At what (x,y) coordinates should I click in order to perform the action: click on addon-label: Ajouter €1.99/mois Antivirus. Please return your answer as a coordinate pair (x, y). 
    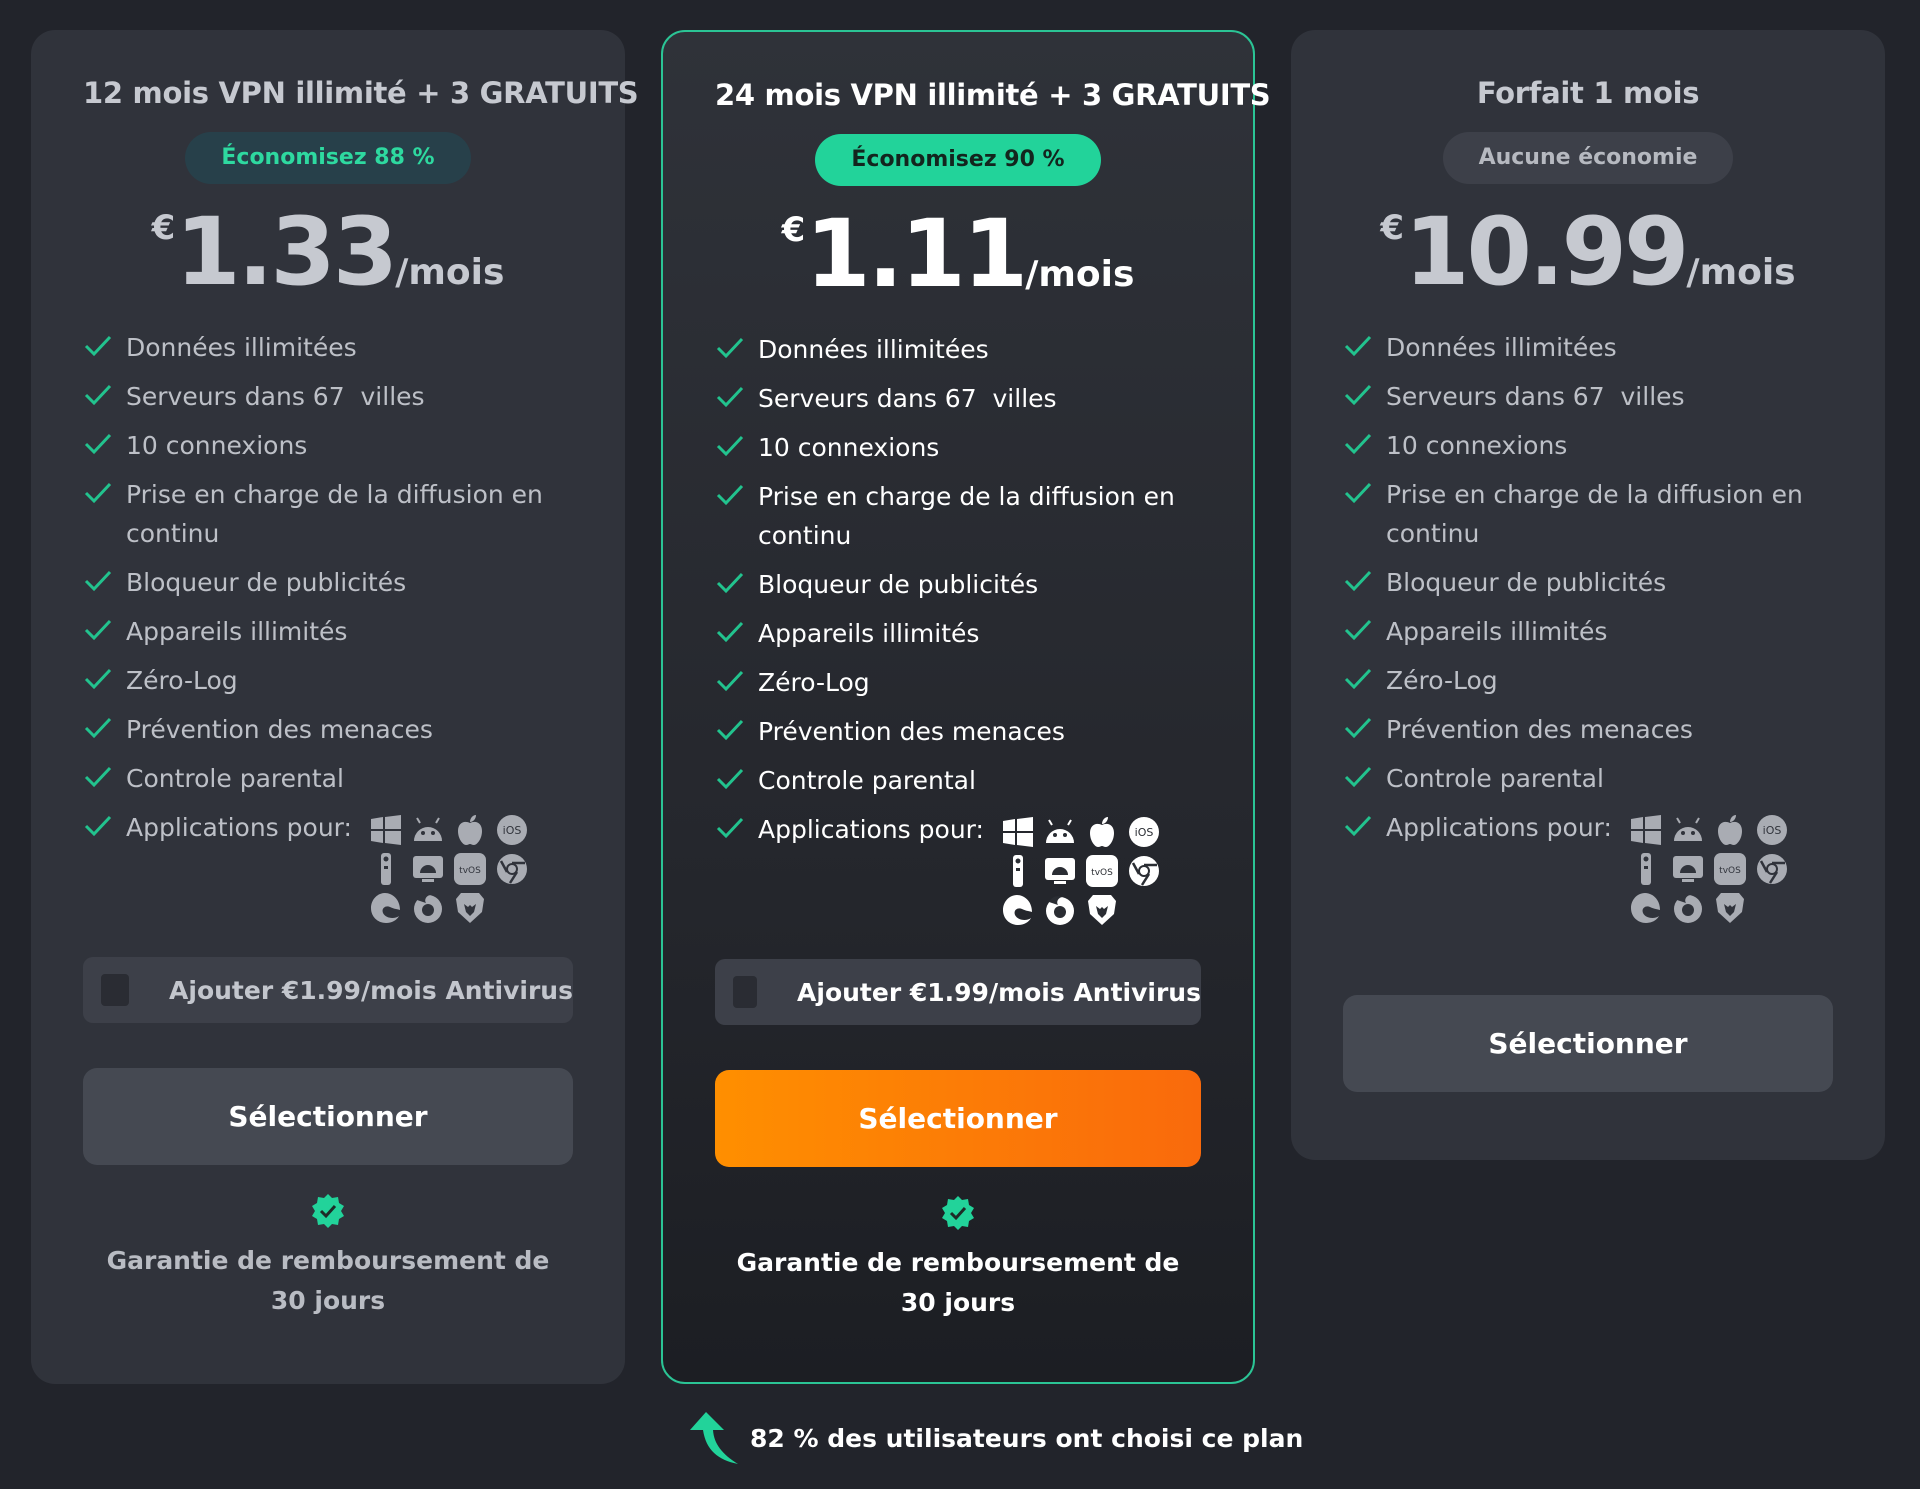
    Looking at the image, I should click on (371, 990).